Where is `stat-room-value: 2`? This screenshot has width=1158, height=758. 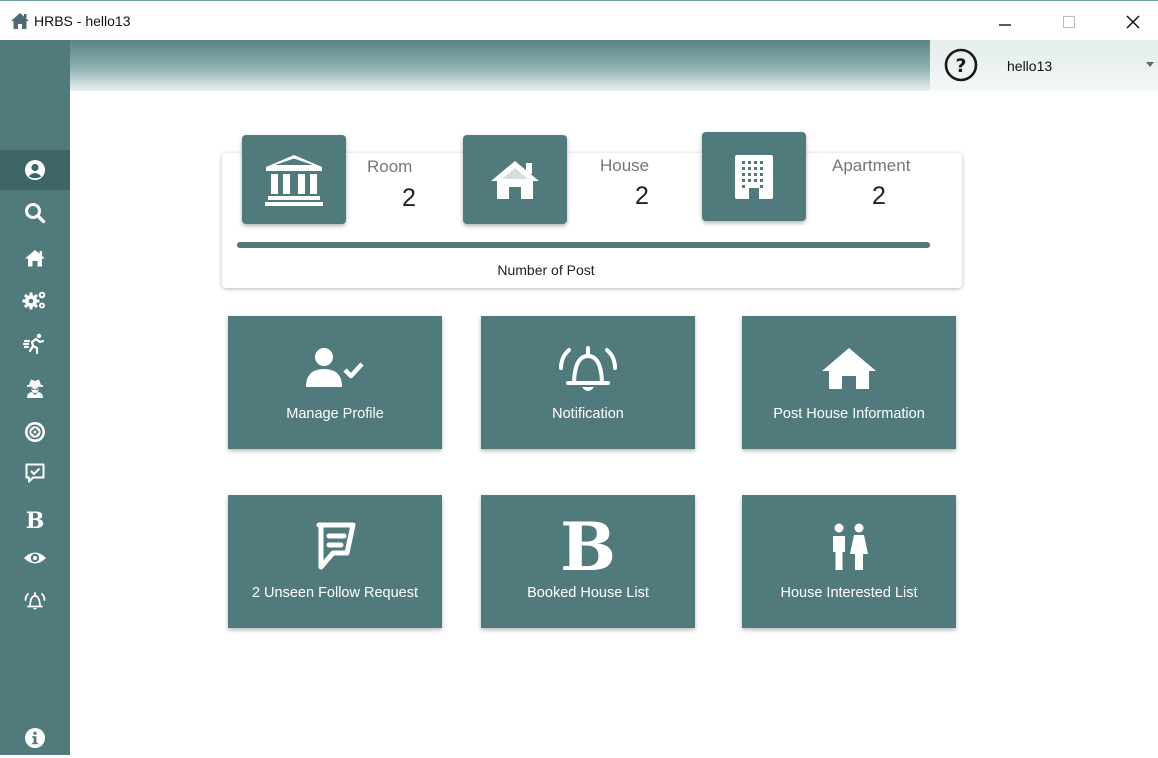
stat-room-value: 2 is located at coordinates (409, 198).